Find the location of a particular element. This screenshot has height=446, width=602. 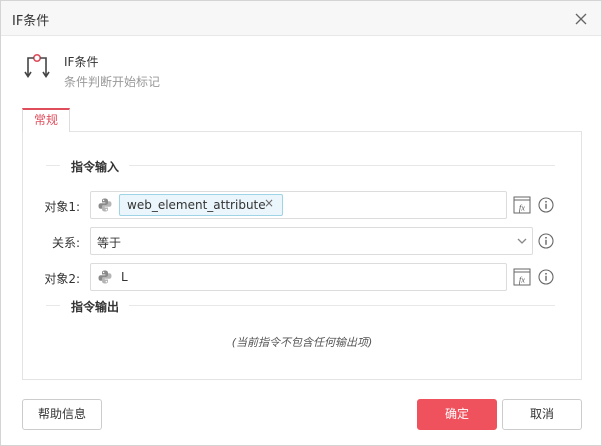

relation-select is located at coordinates (311, 241).